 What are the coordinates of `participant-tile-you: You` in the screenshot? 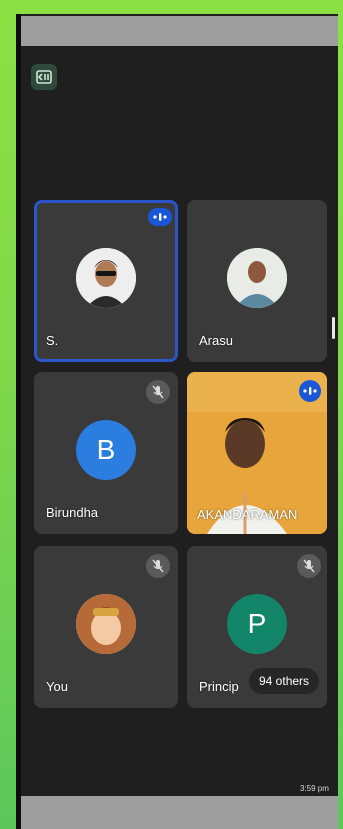 It's located at (106, 627).